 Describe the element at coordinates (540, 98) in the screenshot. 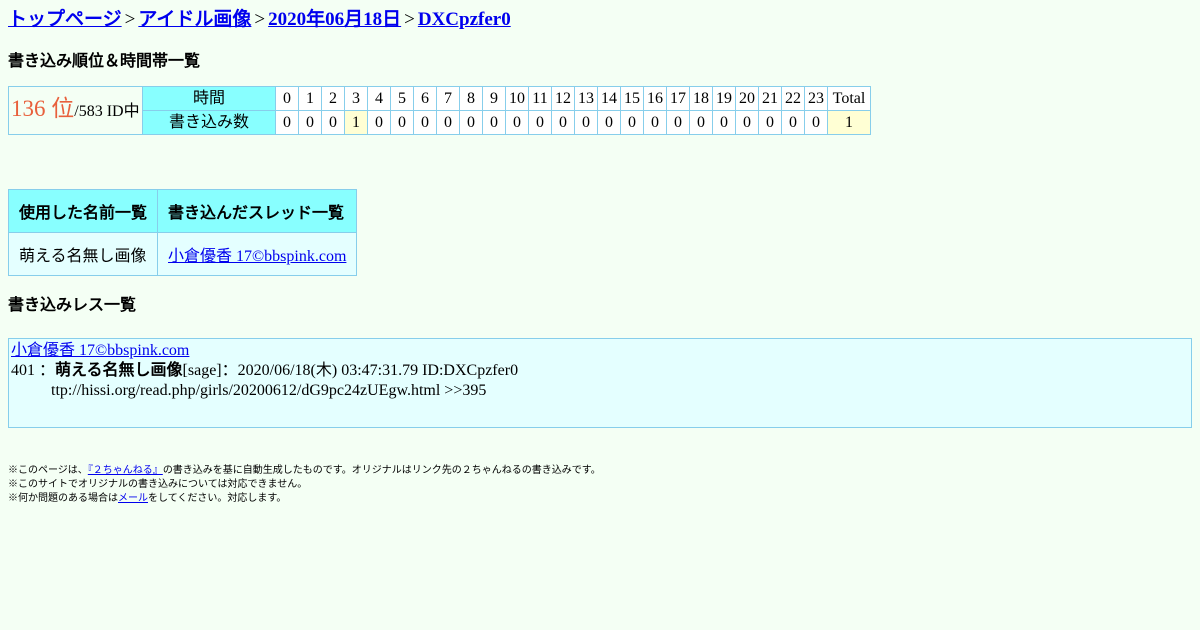

I see `hour-cell: 11` at that location.